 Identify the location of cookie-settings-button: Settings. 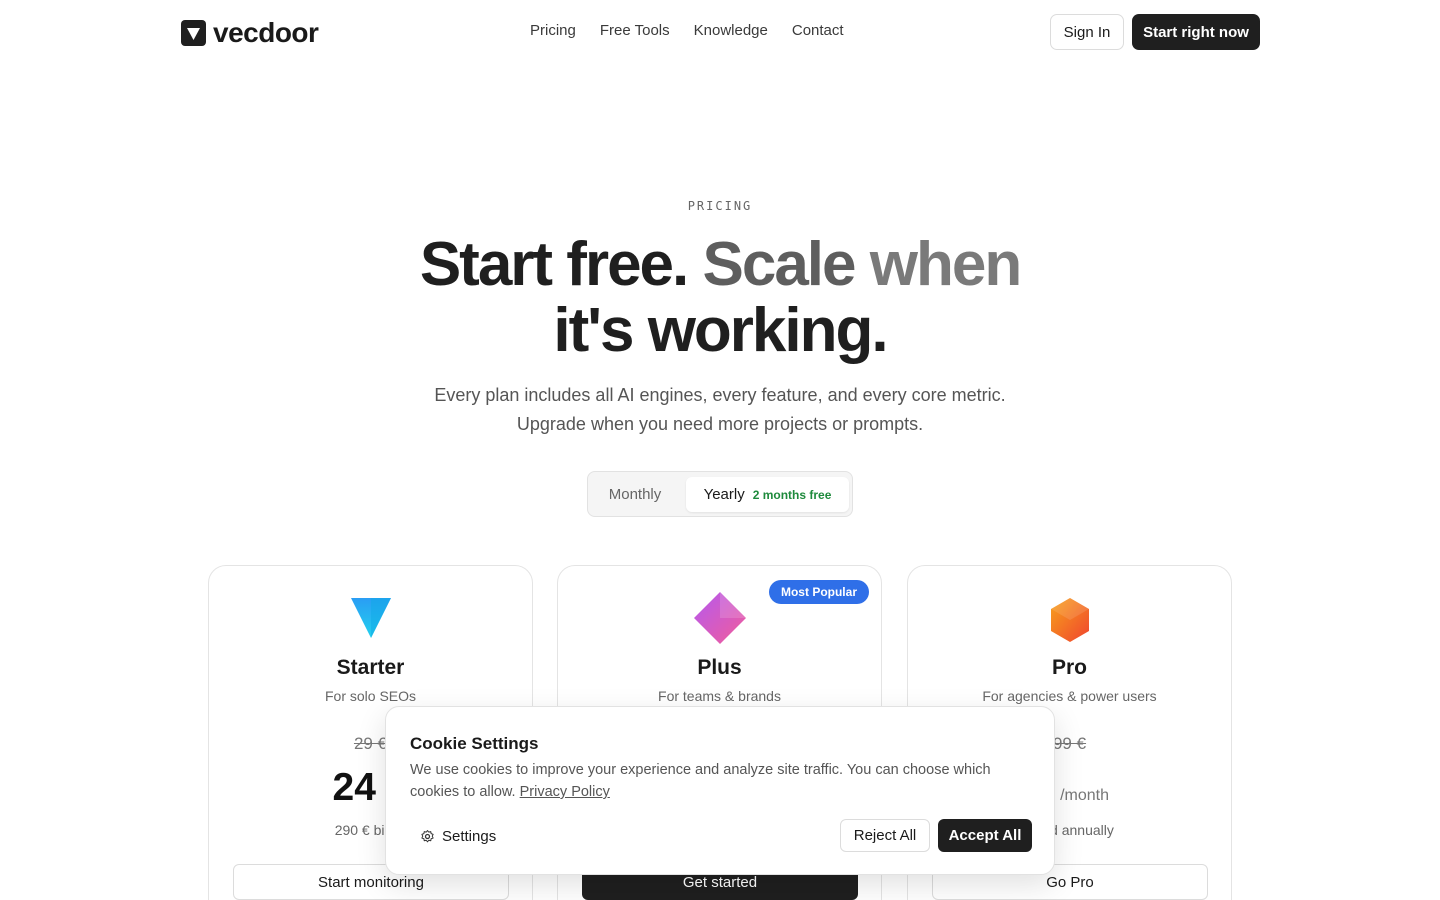
(453, 836).